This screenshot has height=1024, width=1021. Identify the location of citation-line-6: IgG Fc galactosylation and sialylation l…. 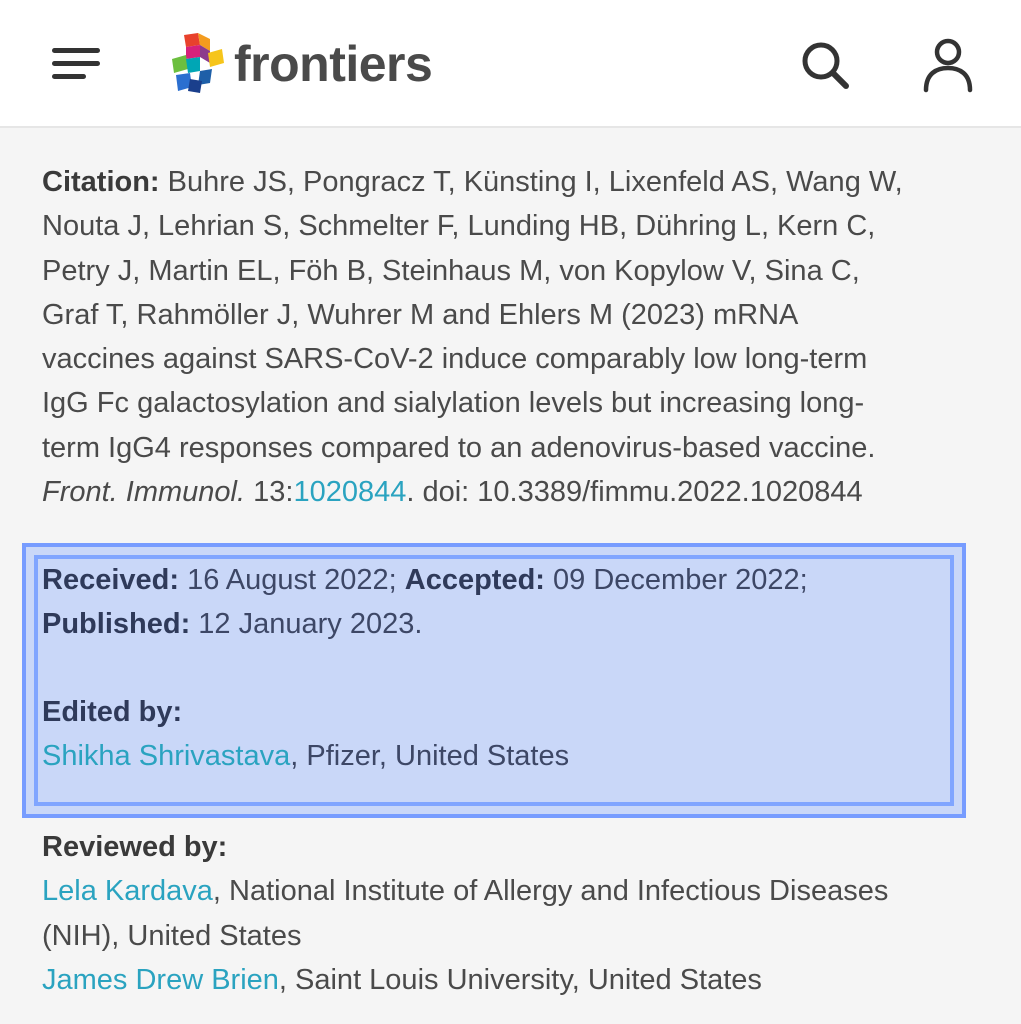
(453, 403).